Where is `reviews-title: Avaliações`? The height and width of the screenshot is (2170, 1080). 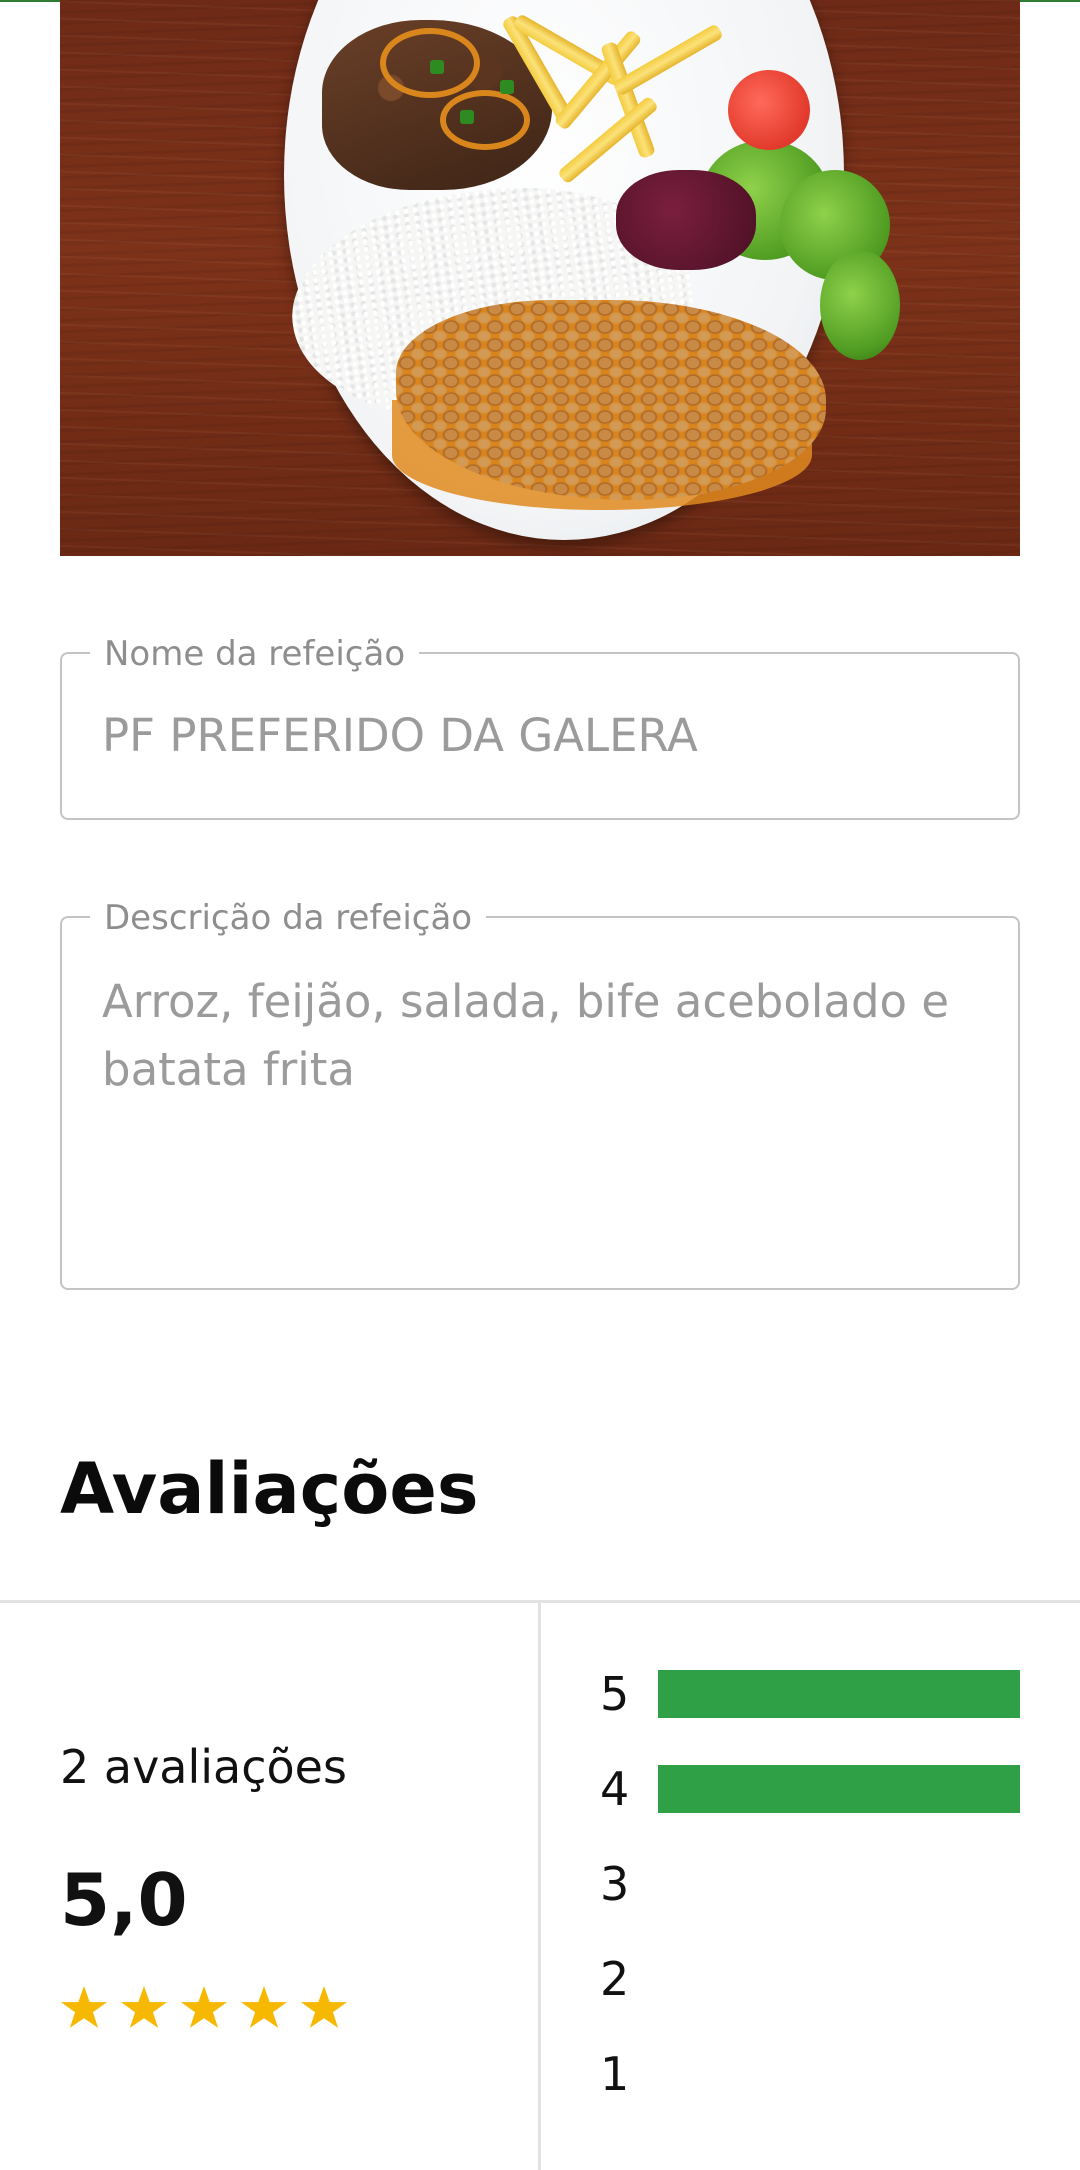 reviews-title: Avaliações is located at coordinates (269, 1489).